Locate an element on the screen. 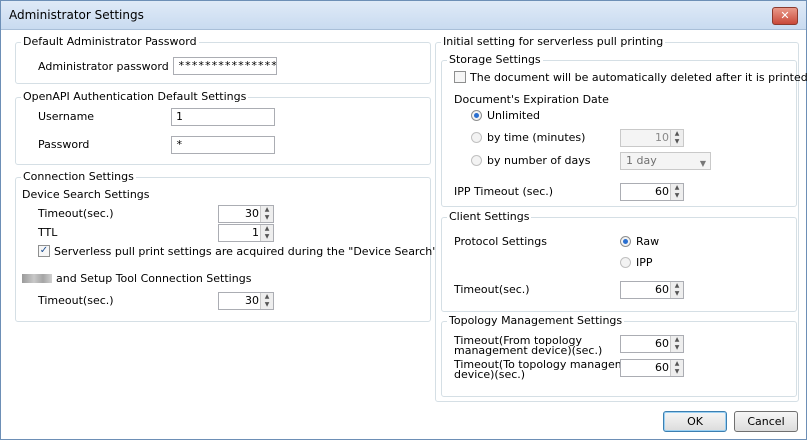 This screenshot has width=807, height=440. ttl-label: TTL is located at coordinates (48, 232).